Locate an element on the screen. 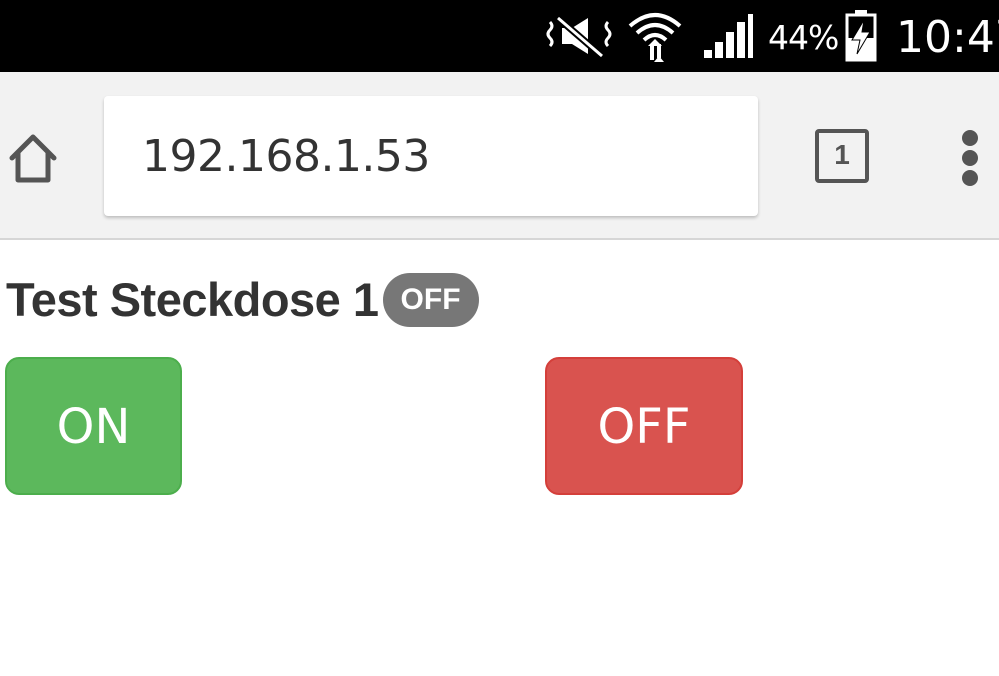 This screenshot has height=676, width=999. device-header: Test Steckdose 1 OFF is located at coordinates (242, 300).